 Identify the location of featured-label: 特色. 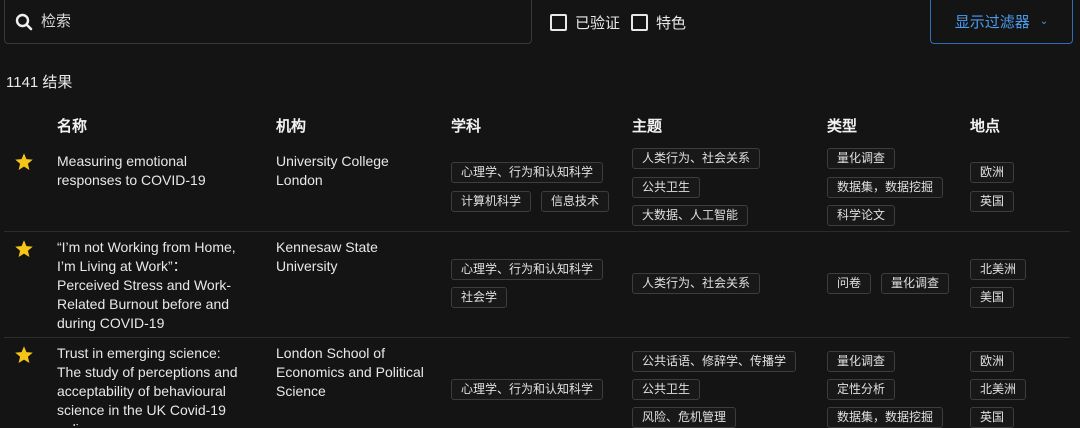
(671, 23).